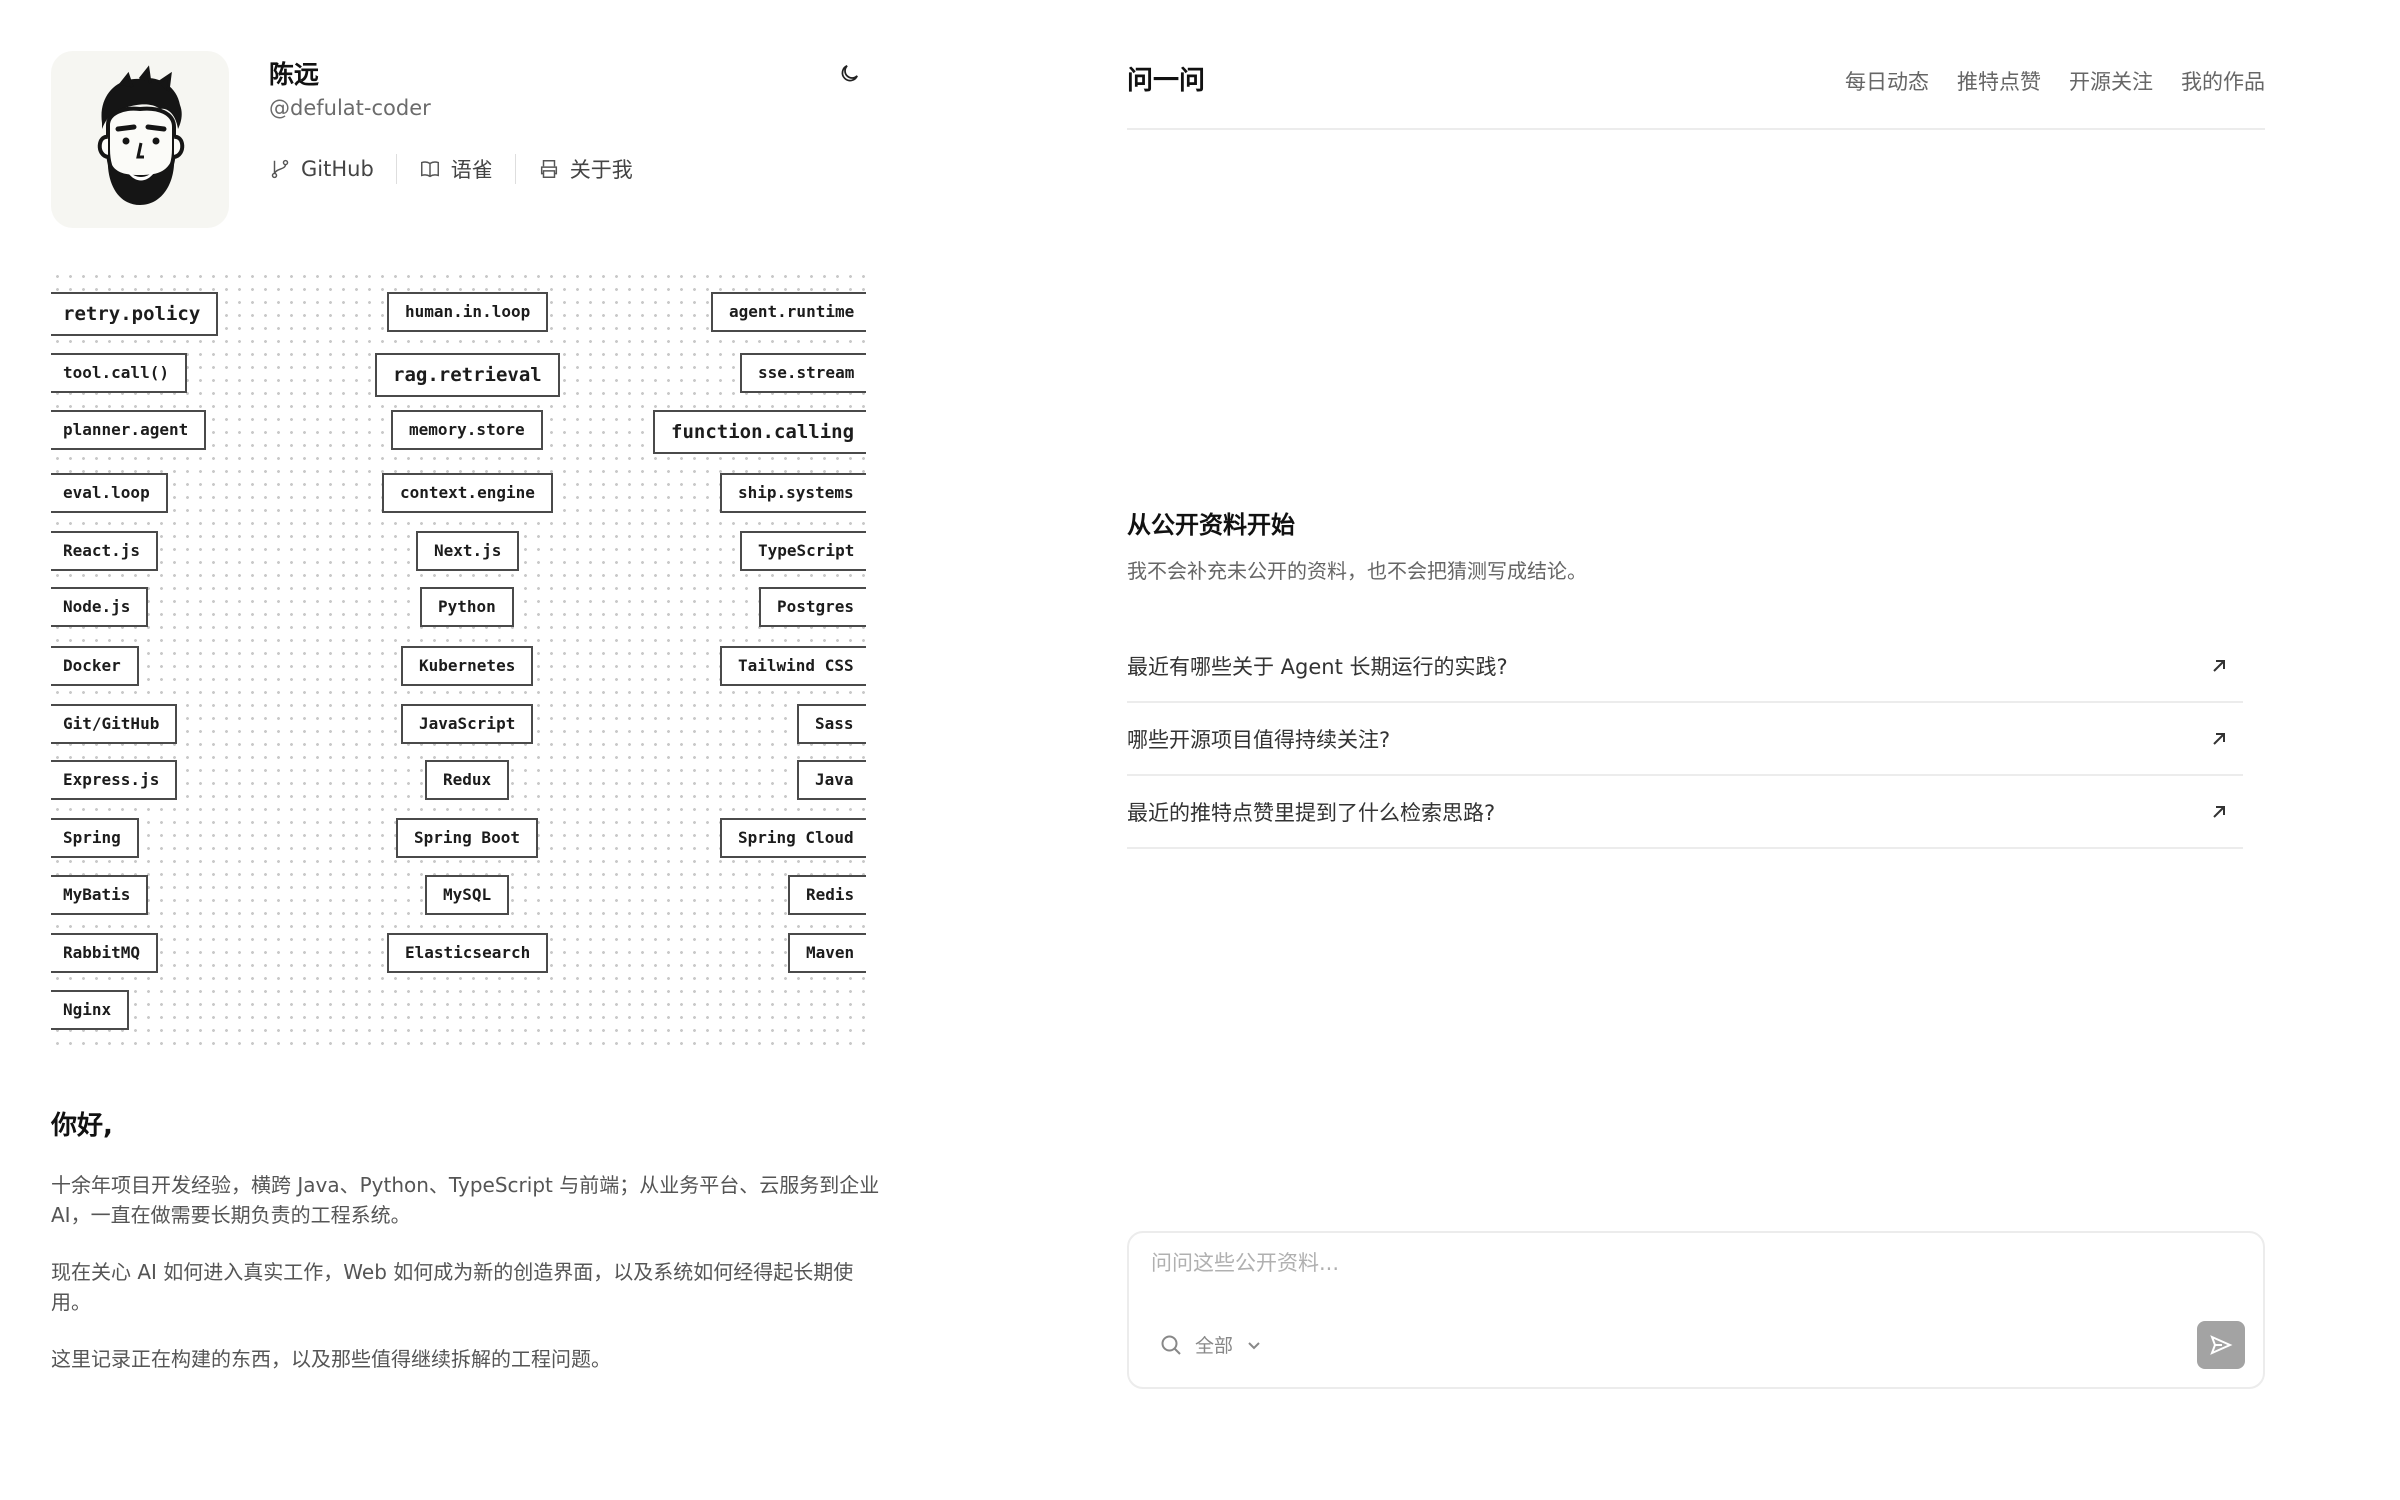  I want to click on greeting: 你好,, so click(82, 1126).